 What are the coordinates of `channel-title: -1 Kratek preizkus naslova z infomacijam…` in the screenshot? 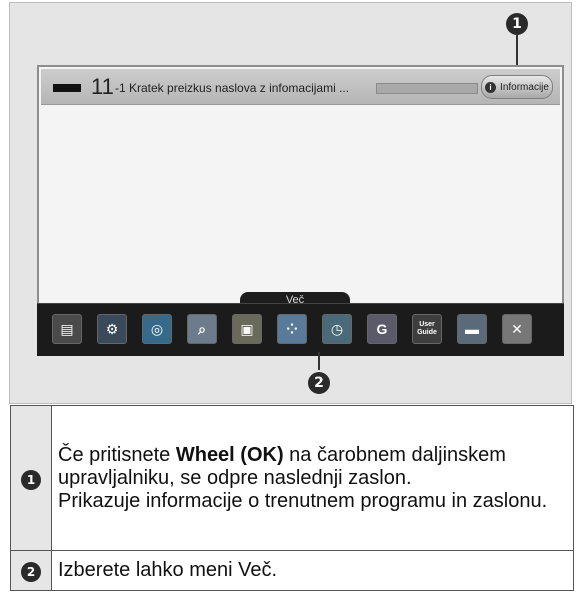 It's located at (232, 88).